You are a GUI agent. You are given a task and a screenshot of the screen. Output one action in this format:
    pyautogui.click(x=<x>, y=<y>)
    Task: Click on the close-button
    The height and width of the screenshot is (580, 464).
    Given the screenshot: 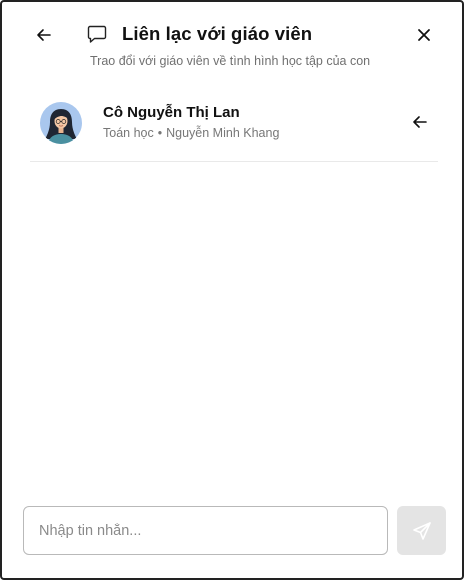 What is the action you would take?
    pyautogui.click(x=424, y=35)
    